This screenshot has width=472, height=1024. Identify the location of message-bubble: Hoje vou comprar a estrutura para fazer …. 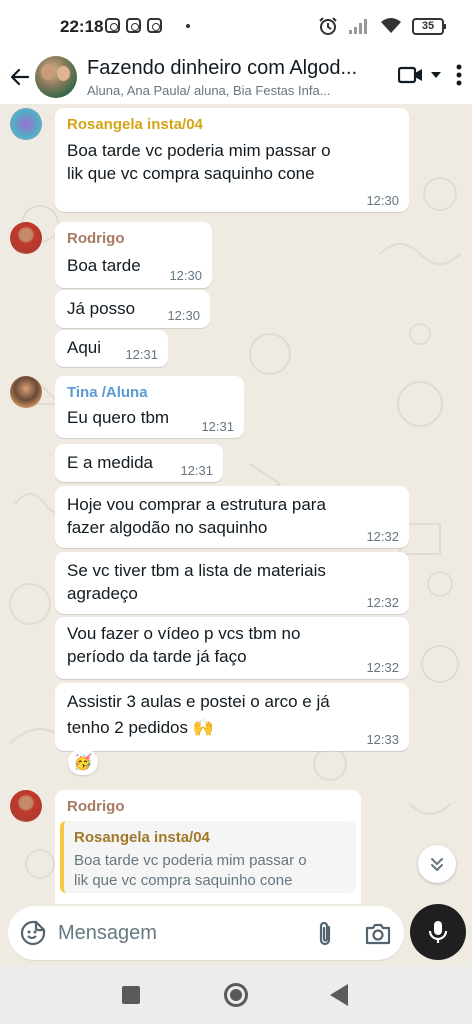
(232, 517).